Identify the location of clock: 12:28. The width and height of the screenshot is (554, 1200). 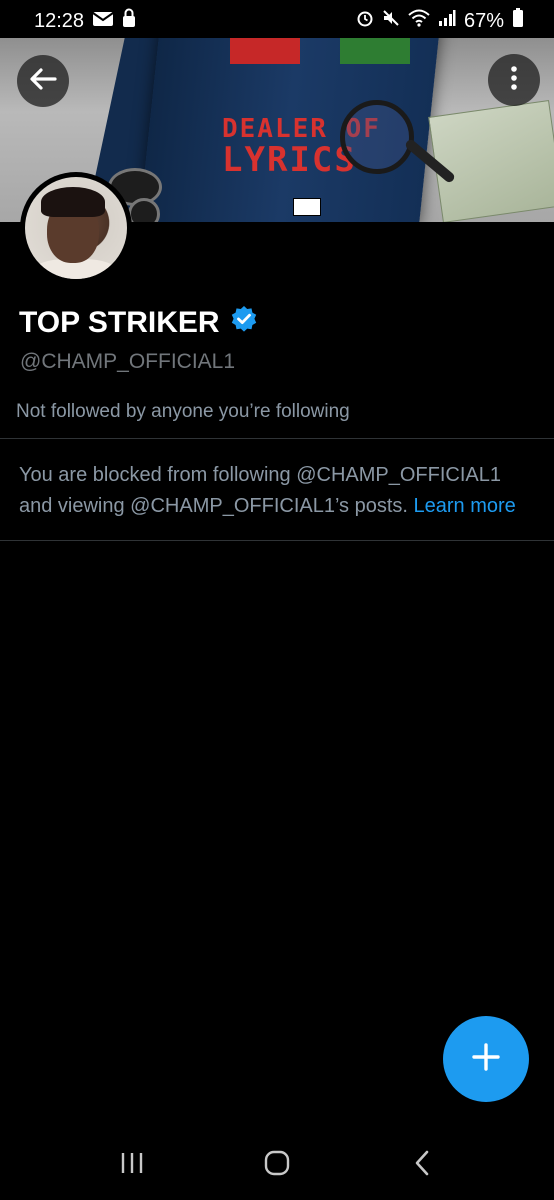
(59, 20).